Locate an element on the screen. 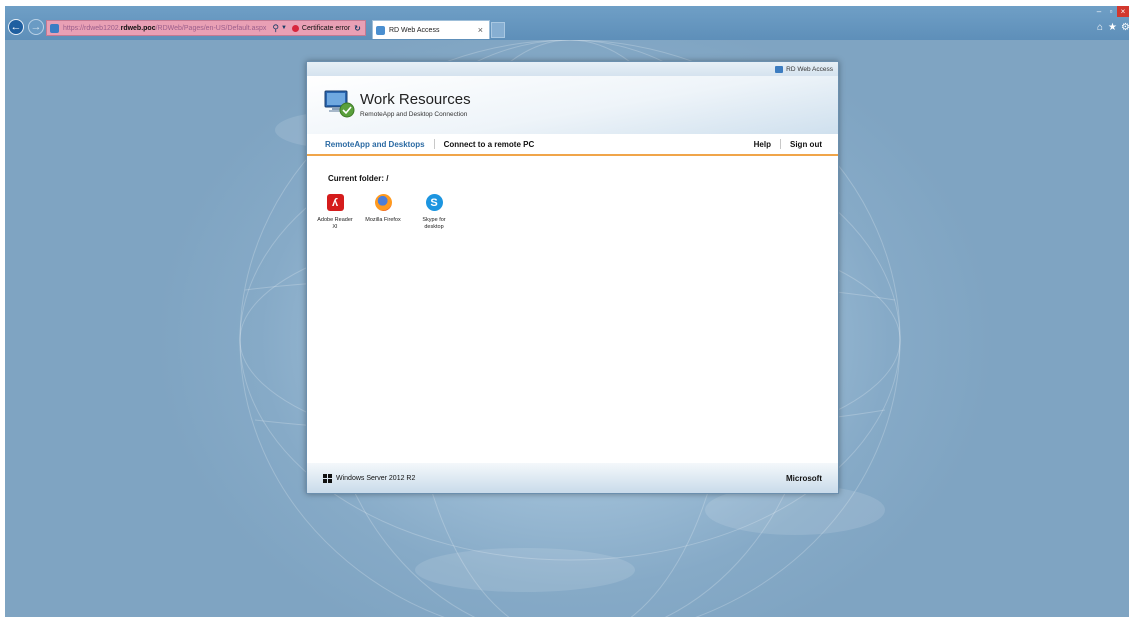 This screenshot has height=617, width=1129. app-tile-firefox: Mozilla Firefox is located at coordinates (383, 209).